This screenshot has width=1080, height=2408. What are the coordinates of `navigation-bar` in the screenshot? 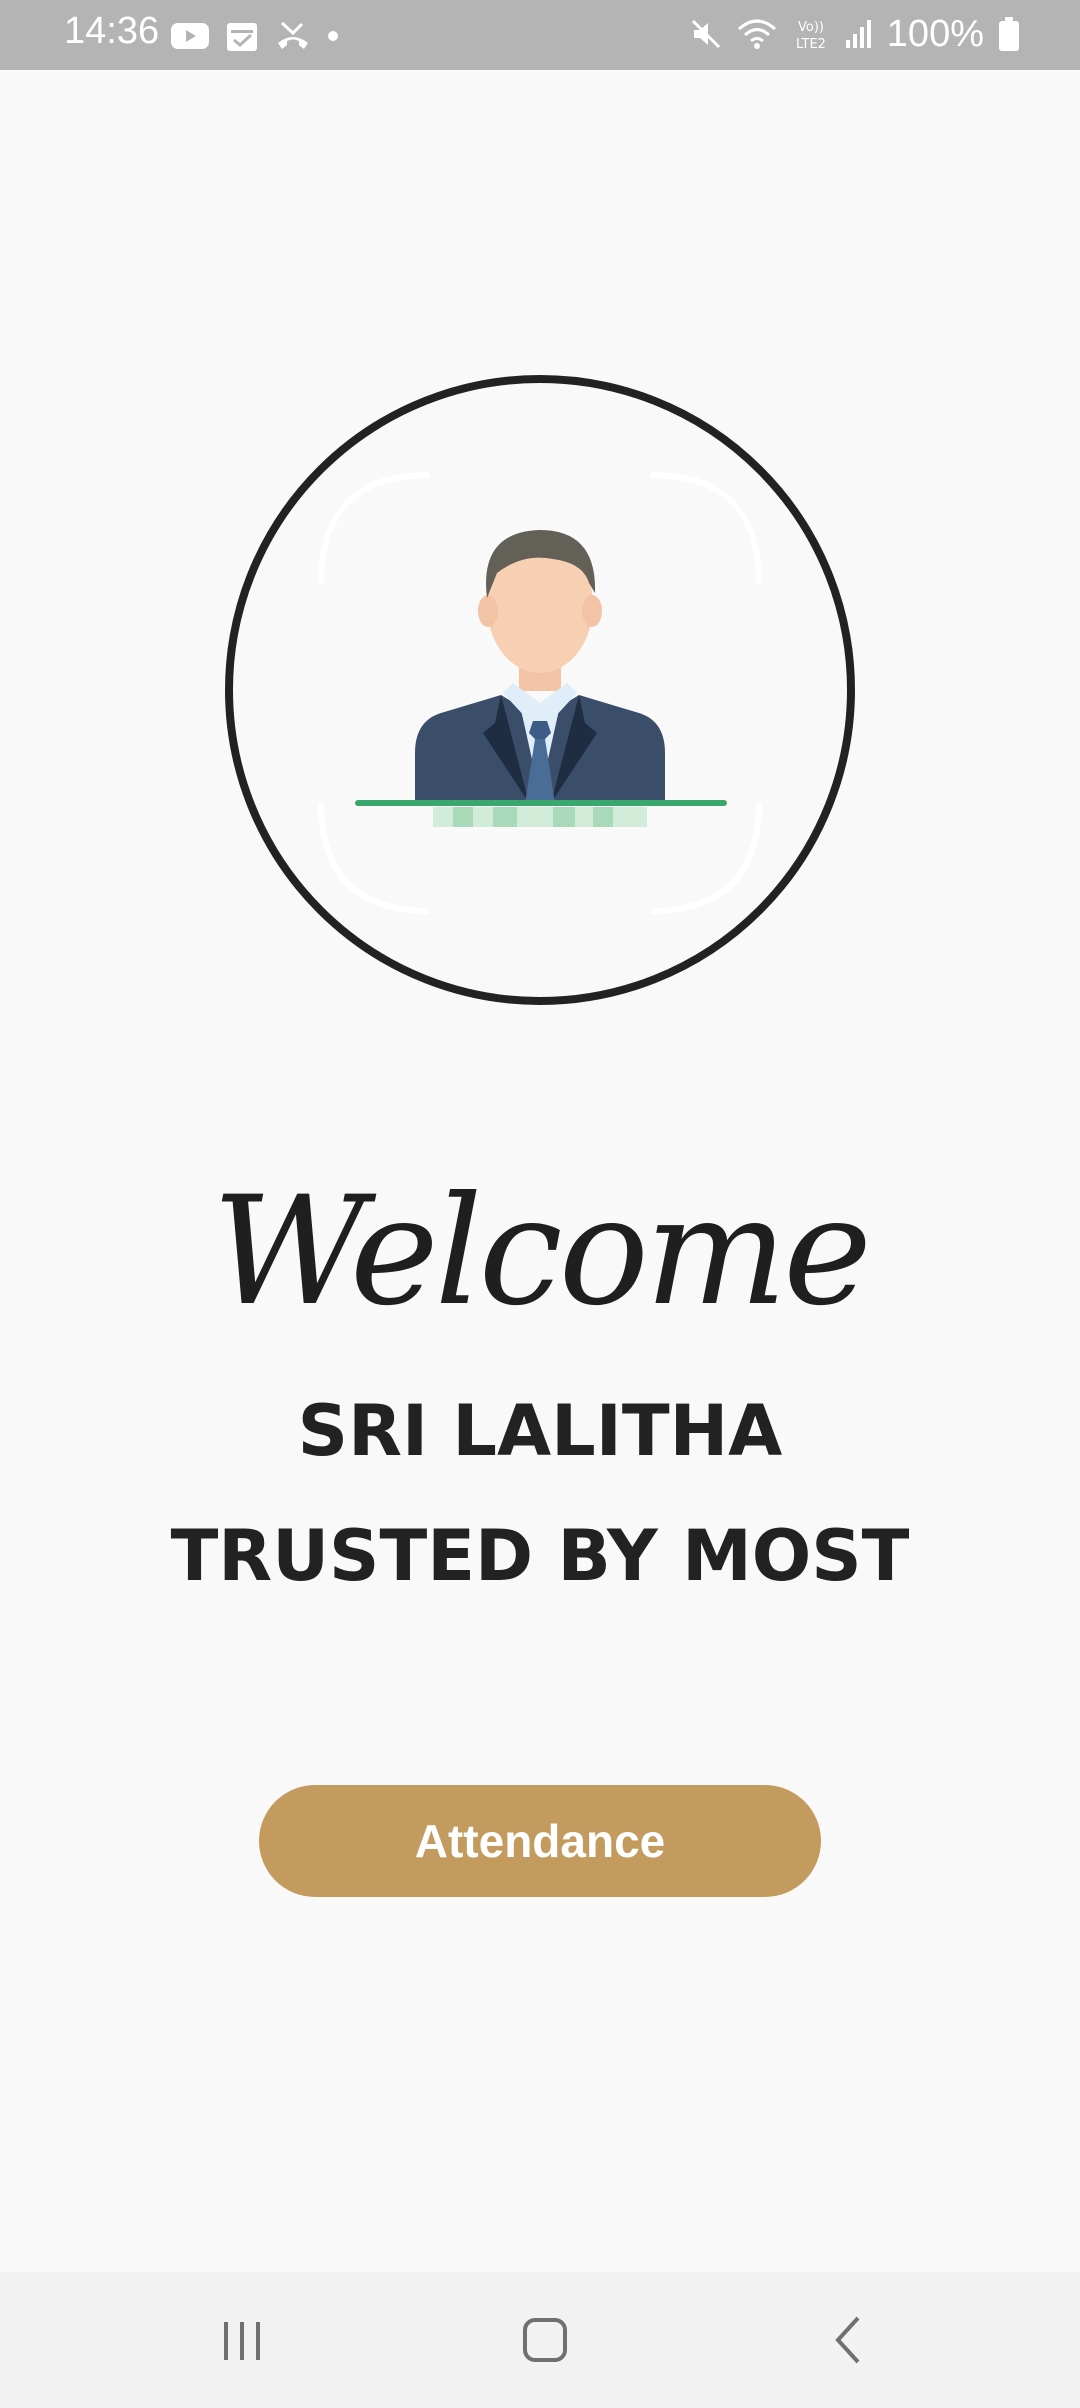 It's located at (540, 2340).